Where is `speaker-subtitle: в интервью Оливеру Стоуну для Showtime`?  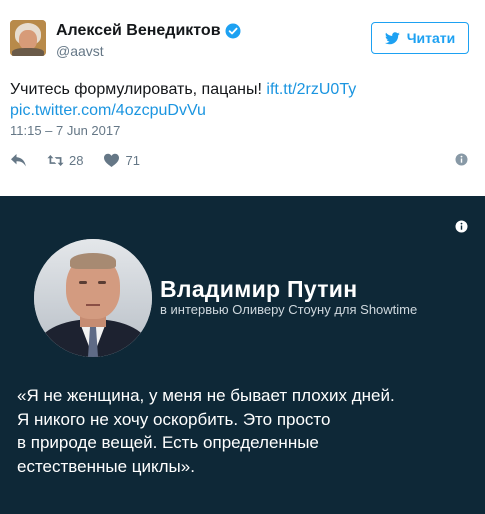 speaker-subtitle: в интервью Оливеру Стоуну для Showtime is located at coordinates (289, 309).